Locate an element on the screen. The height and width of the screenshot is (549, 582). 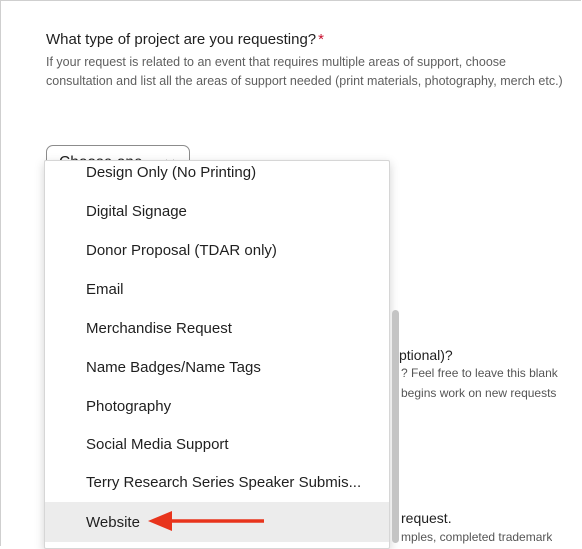
annotation-arrow-icon is located at coordinates (206, 521).